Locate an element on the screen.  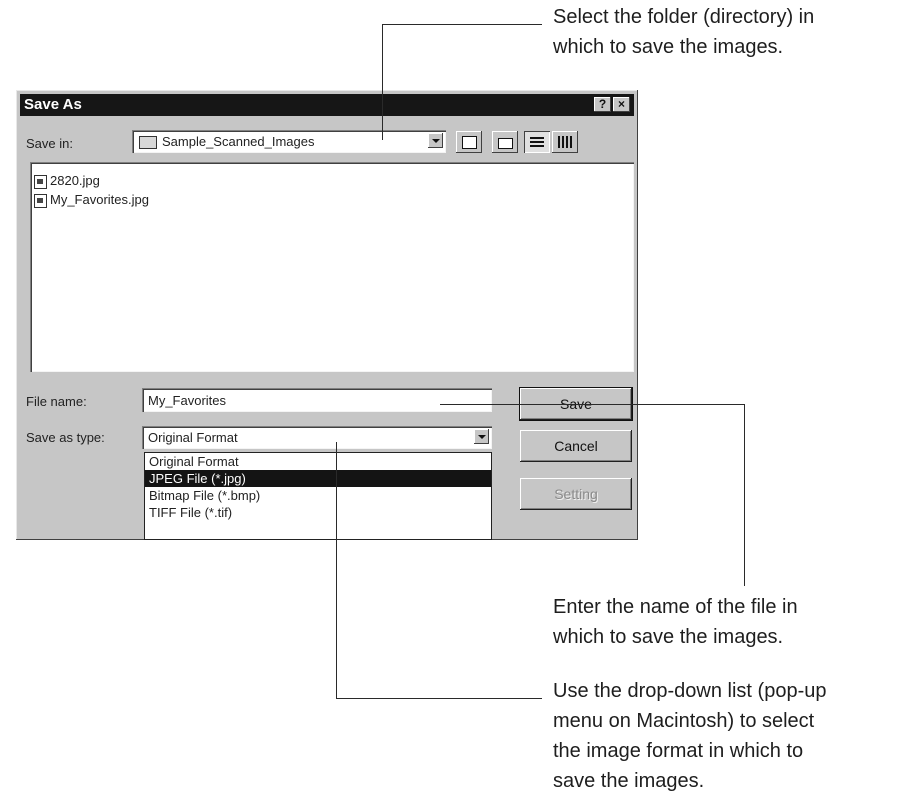
list-view-icon is located at coordinates (537, 142).